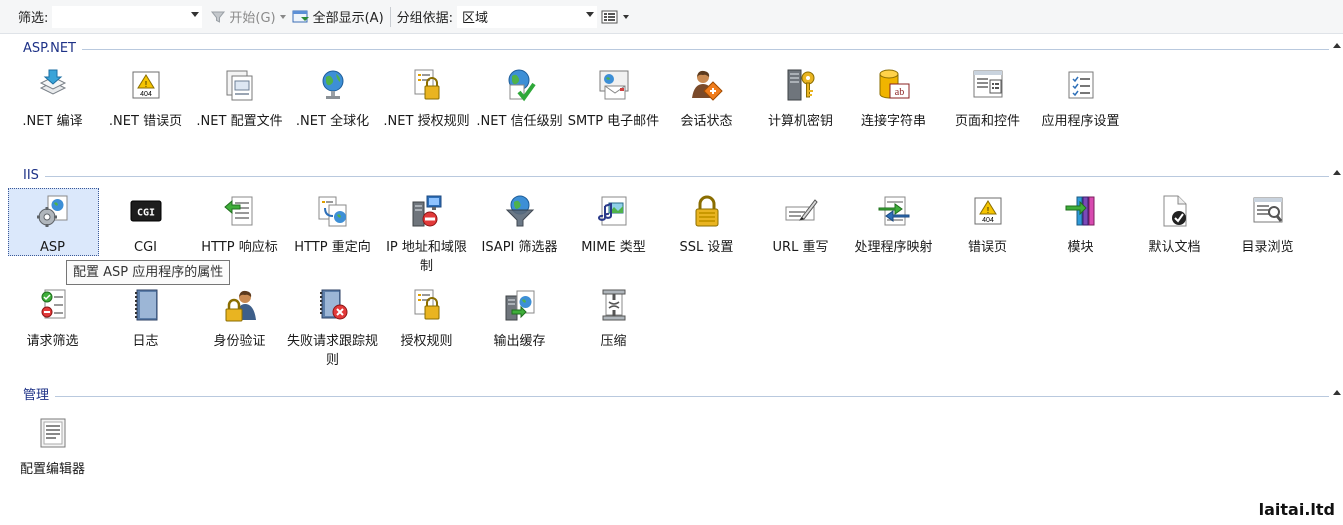 Image resolution: width=1343 pixels, height=525 pixels. Describe the element at coordinates (671, 17) in the screenshot. I see `toolbar: 筛选: 开始(G) 全部显示(A) 分组依据: 区域` at that location.